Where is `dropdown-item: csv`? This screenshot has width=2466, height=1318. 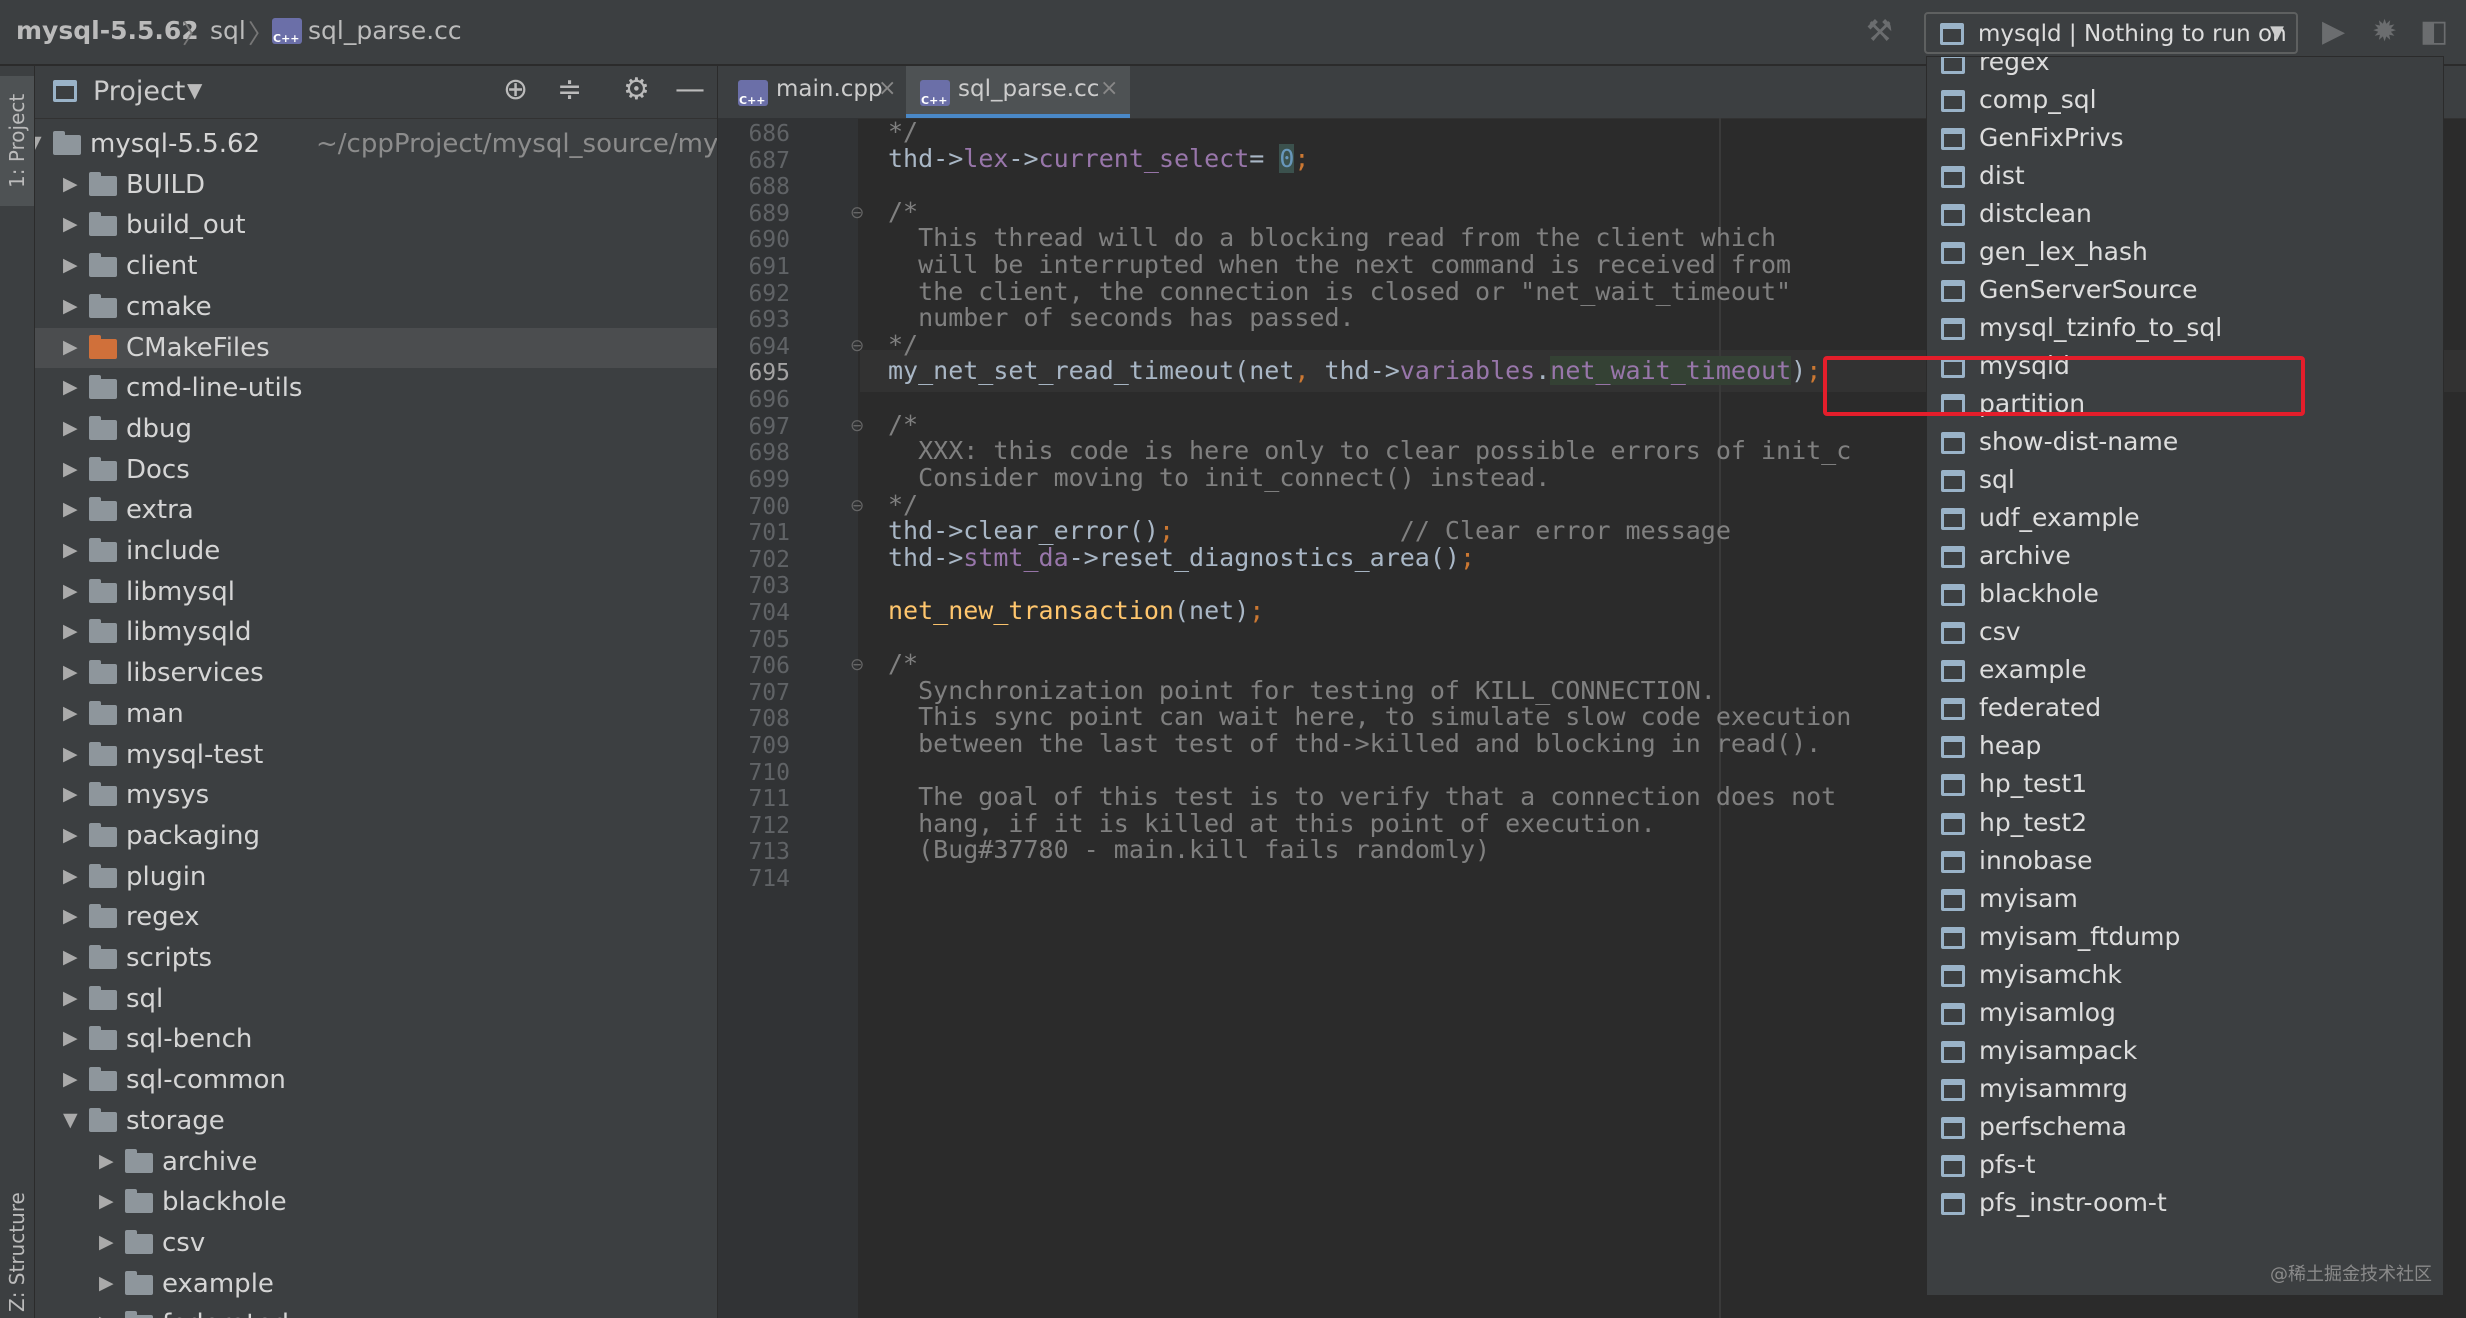
dropdown-item: csv is located at coordinates (2185, 633).